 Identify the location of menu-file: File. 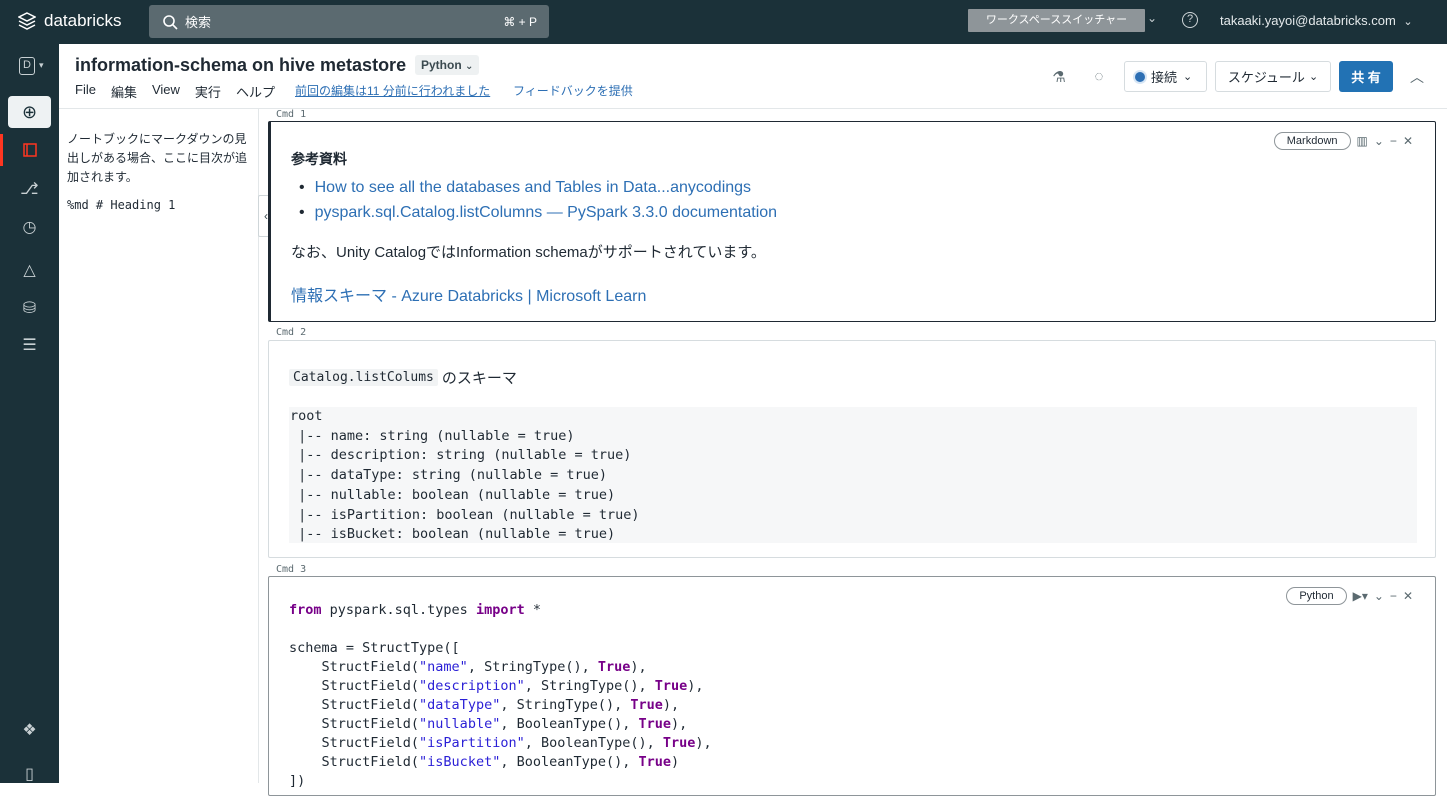
(85, 91).